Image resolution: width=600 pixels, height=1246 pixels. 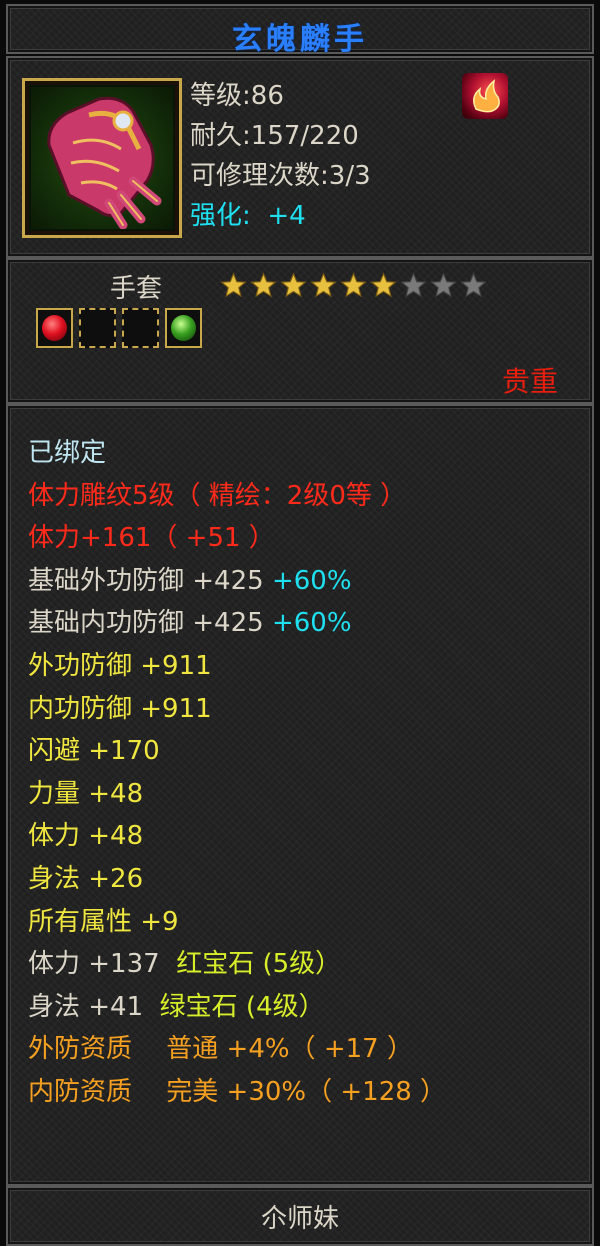 I want to click on item-type: 手套, so click(x=136, y=289).